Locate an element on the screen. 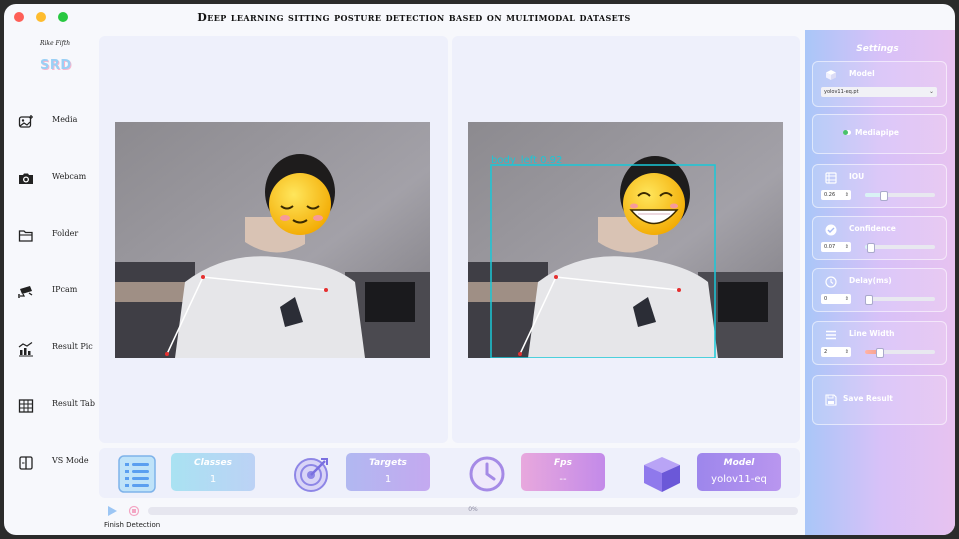 Image resolution: width=959 pixels, height=539 pixels. progress-row: 0% is located at coordinates (454, 511).